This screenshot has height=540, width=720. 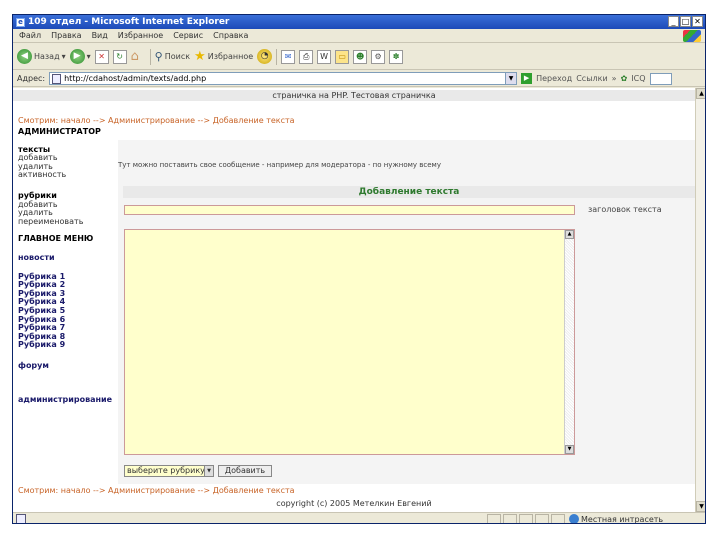 I want to click on search-icon: ⚲, so click(x=158, y=56).